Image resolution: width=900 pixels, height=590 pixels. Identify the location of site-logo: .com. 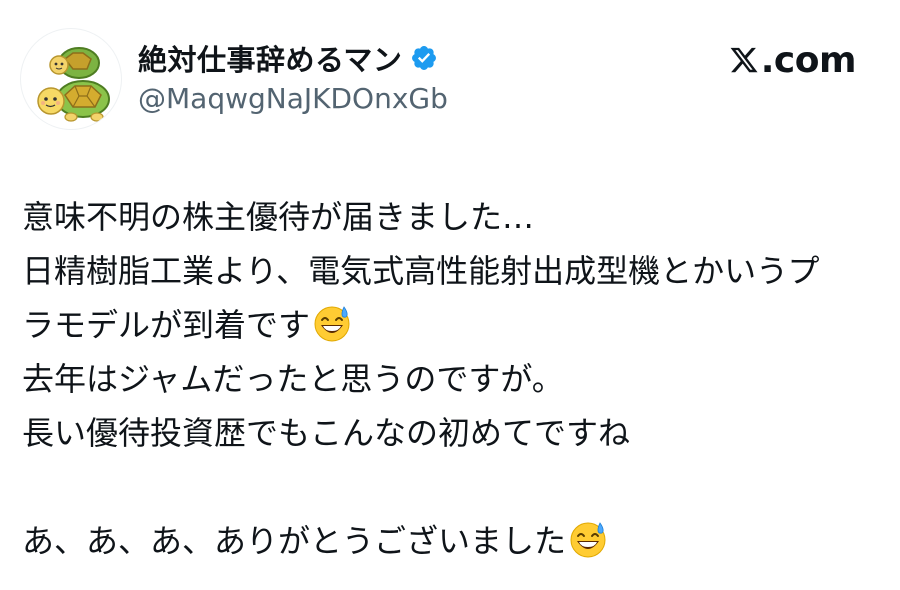
(793, 60).